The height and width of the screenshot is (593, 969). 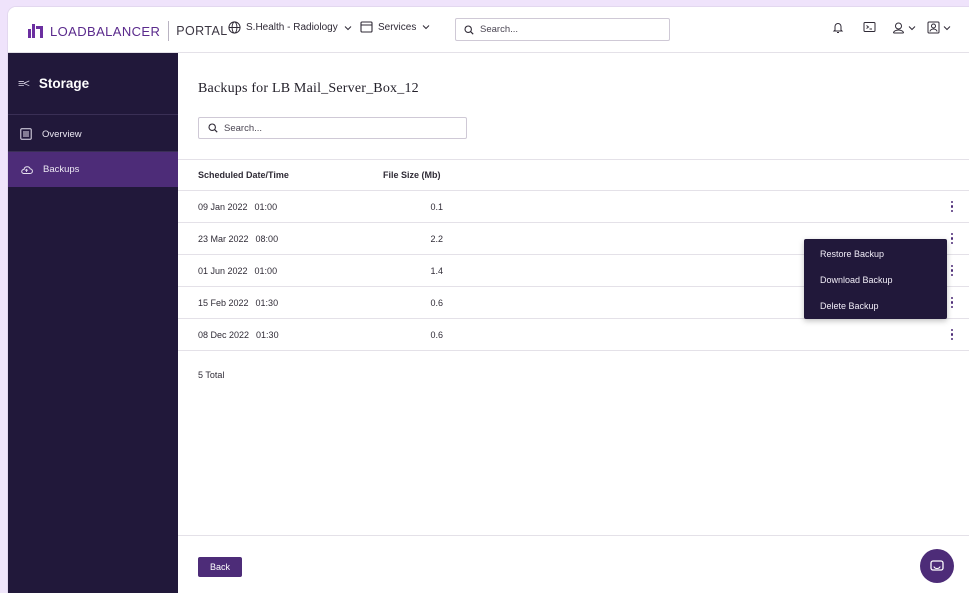 I want to click on chat-support-button, so click(x=937, y=566).